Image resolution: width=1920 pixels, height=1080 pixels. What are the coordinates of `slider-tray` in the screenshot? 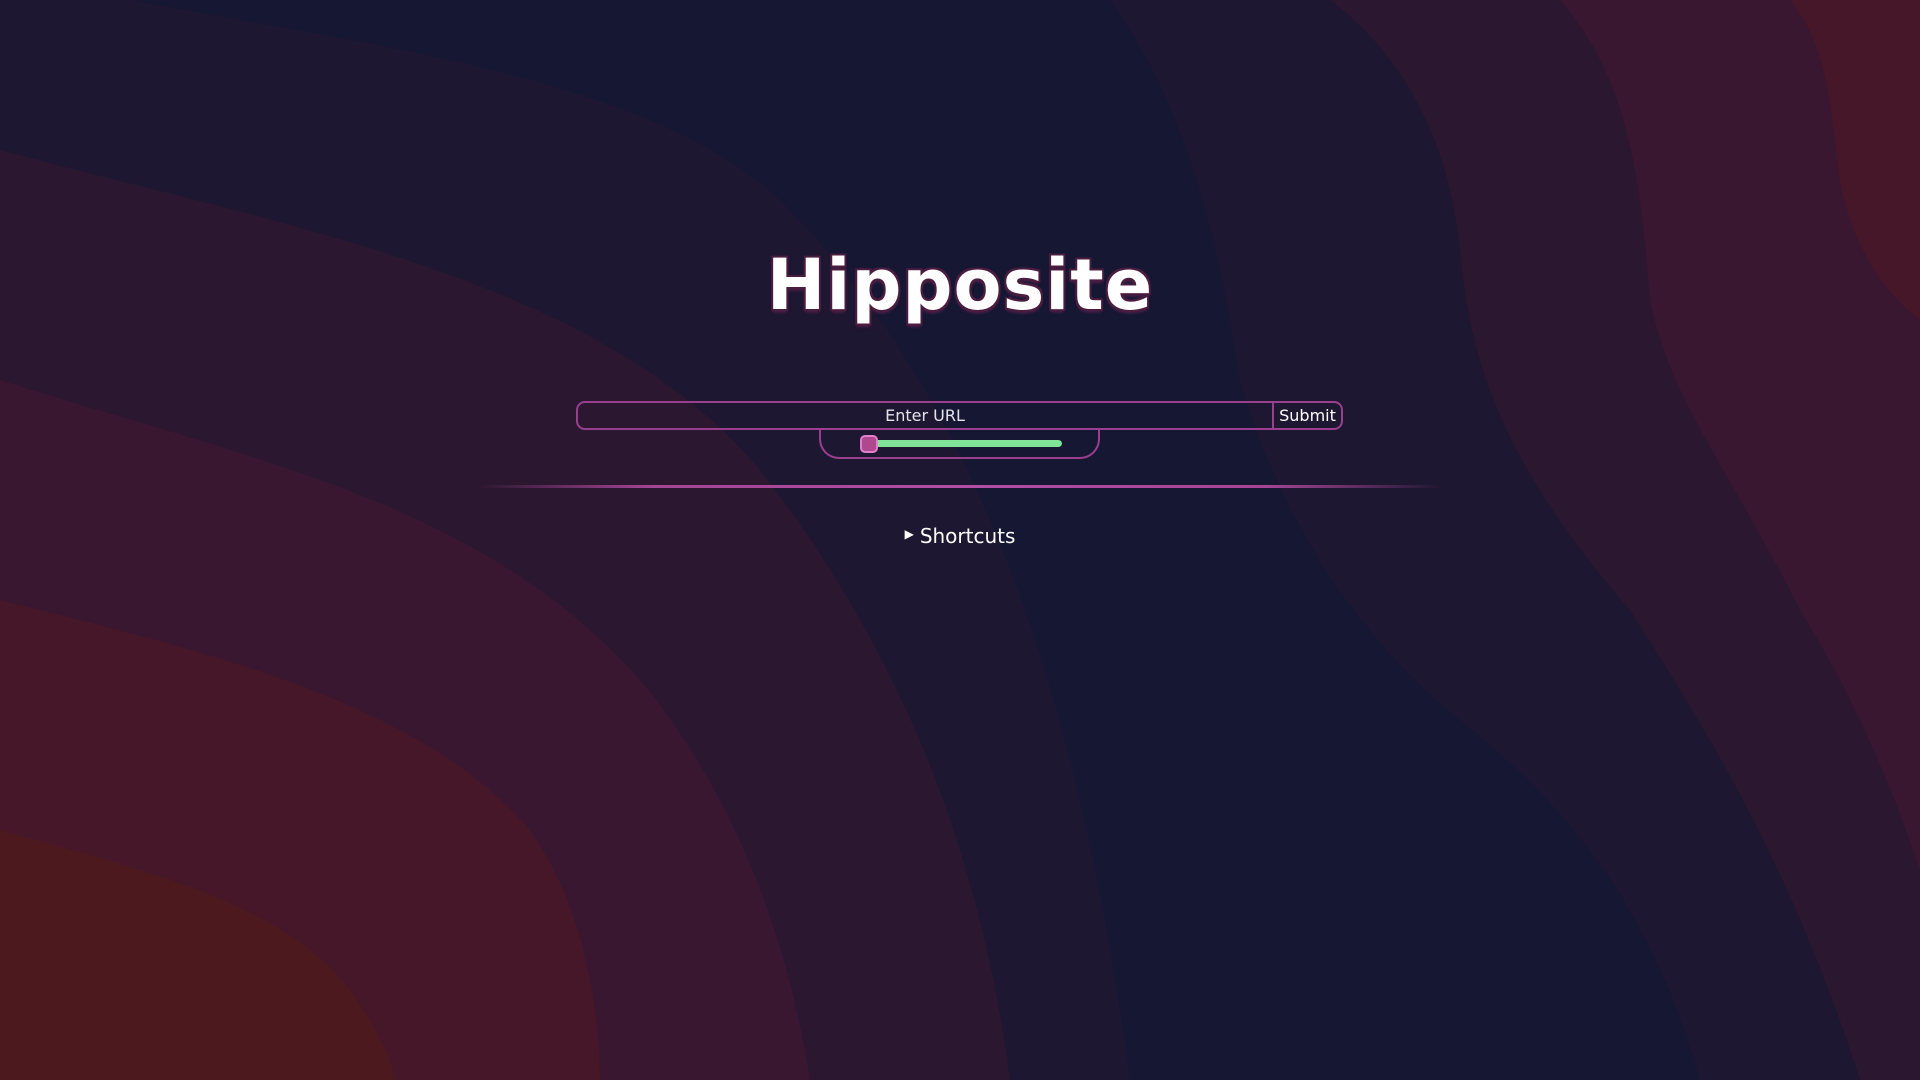 It's located at (959, 444).